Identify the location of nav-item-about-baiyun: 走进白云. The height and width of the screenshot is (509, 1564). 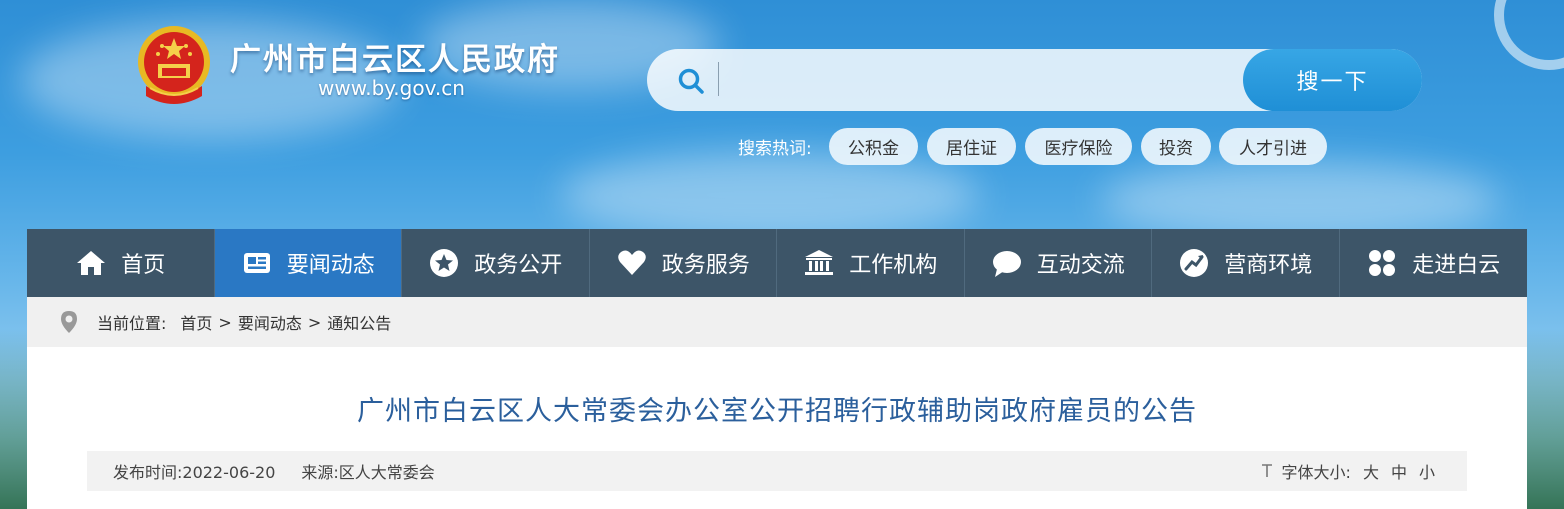
(1434, 263).